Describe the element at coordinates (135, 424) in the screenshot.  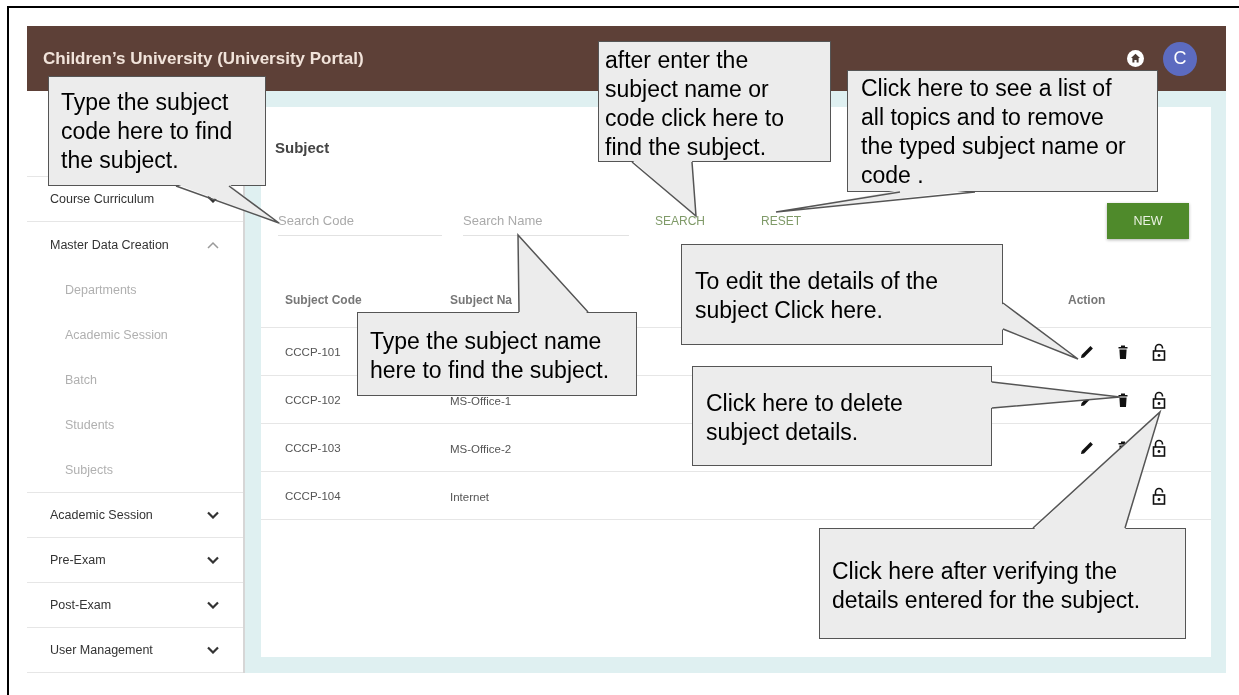
I see `sidebar-subitem: Students` at that location.